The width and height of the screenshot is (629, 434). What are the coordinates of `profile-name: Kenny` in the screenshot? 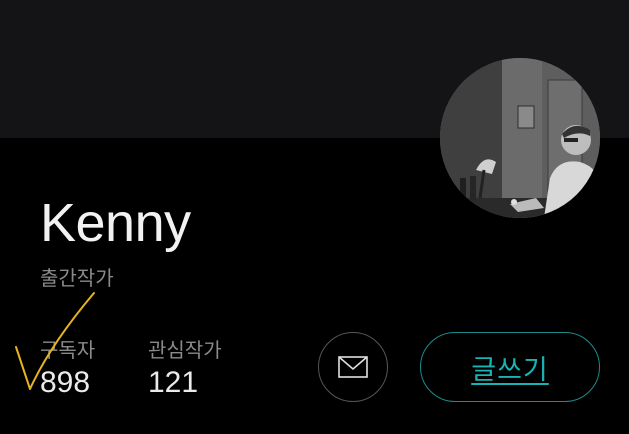 It's located at (115, 223).